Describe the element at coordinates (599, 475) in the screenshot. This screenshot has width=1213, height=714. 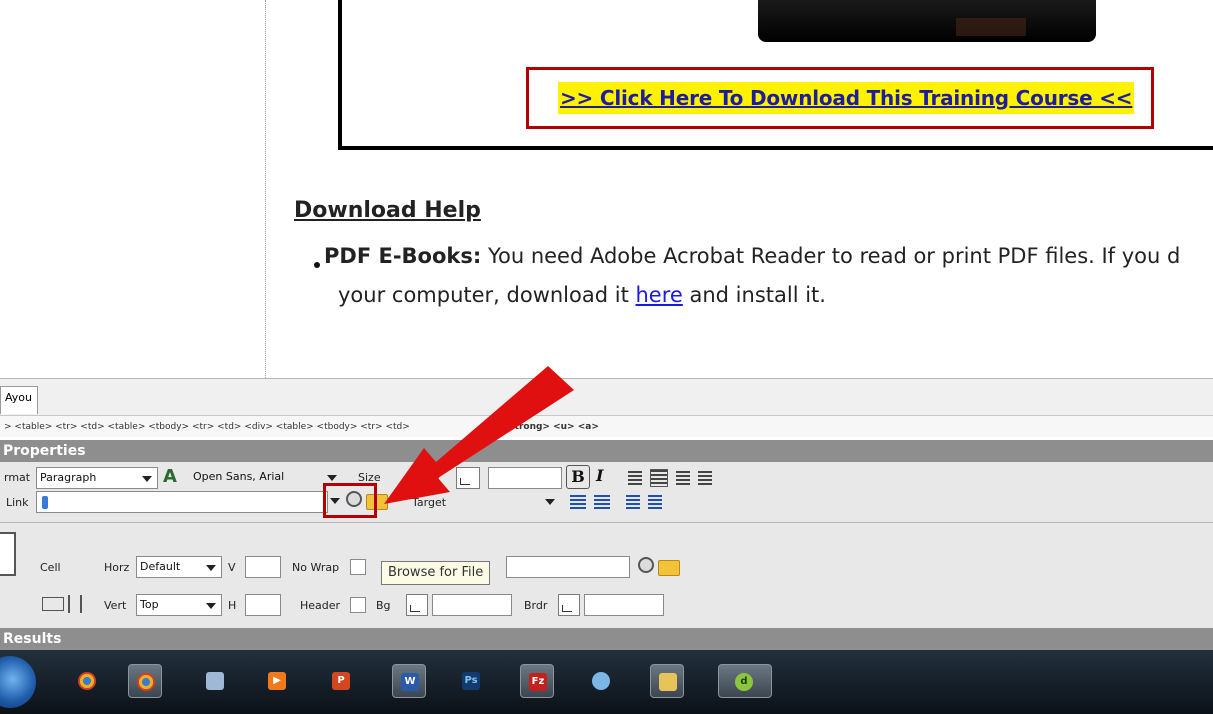
I see `italic-button: I` at that location.